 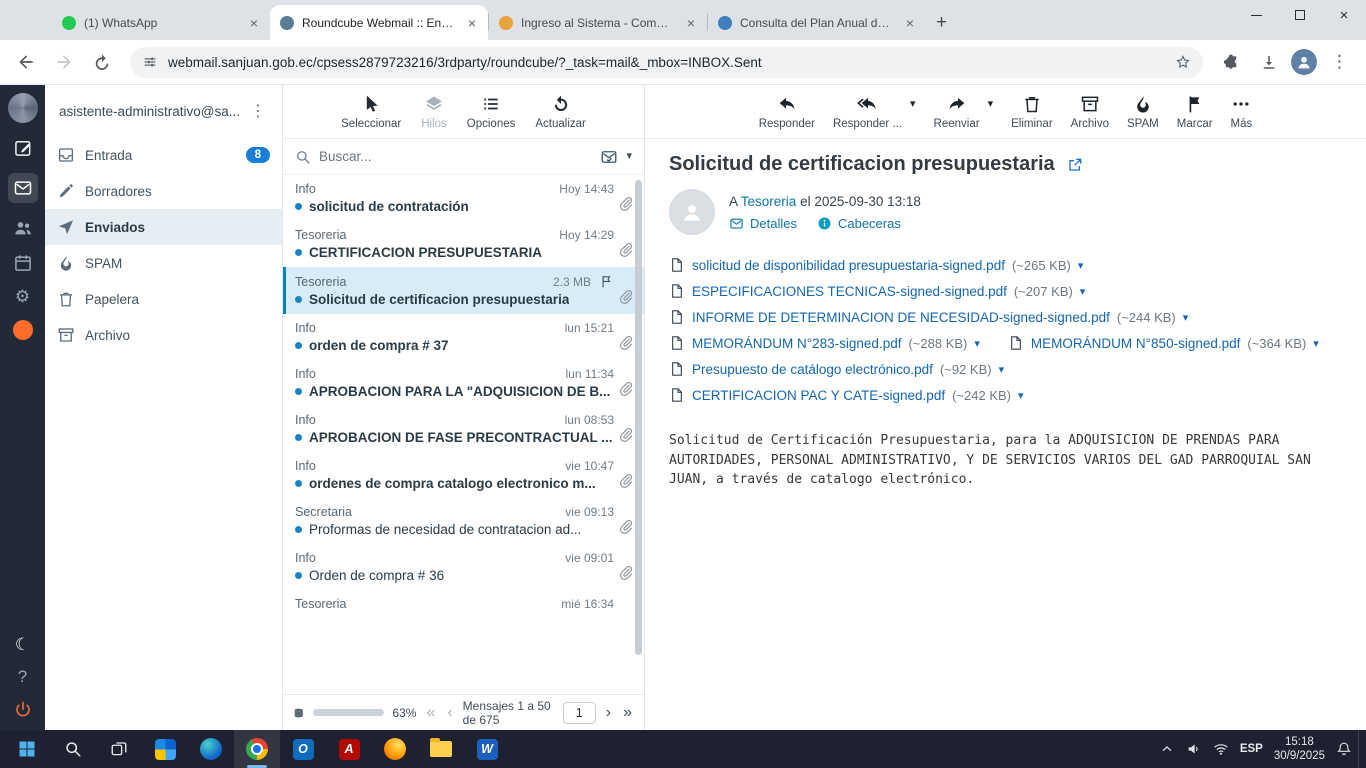 I want to click on dark-mode-toggle: ☾, so click(x=22, y=644).